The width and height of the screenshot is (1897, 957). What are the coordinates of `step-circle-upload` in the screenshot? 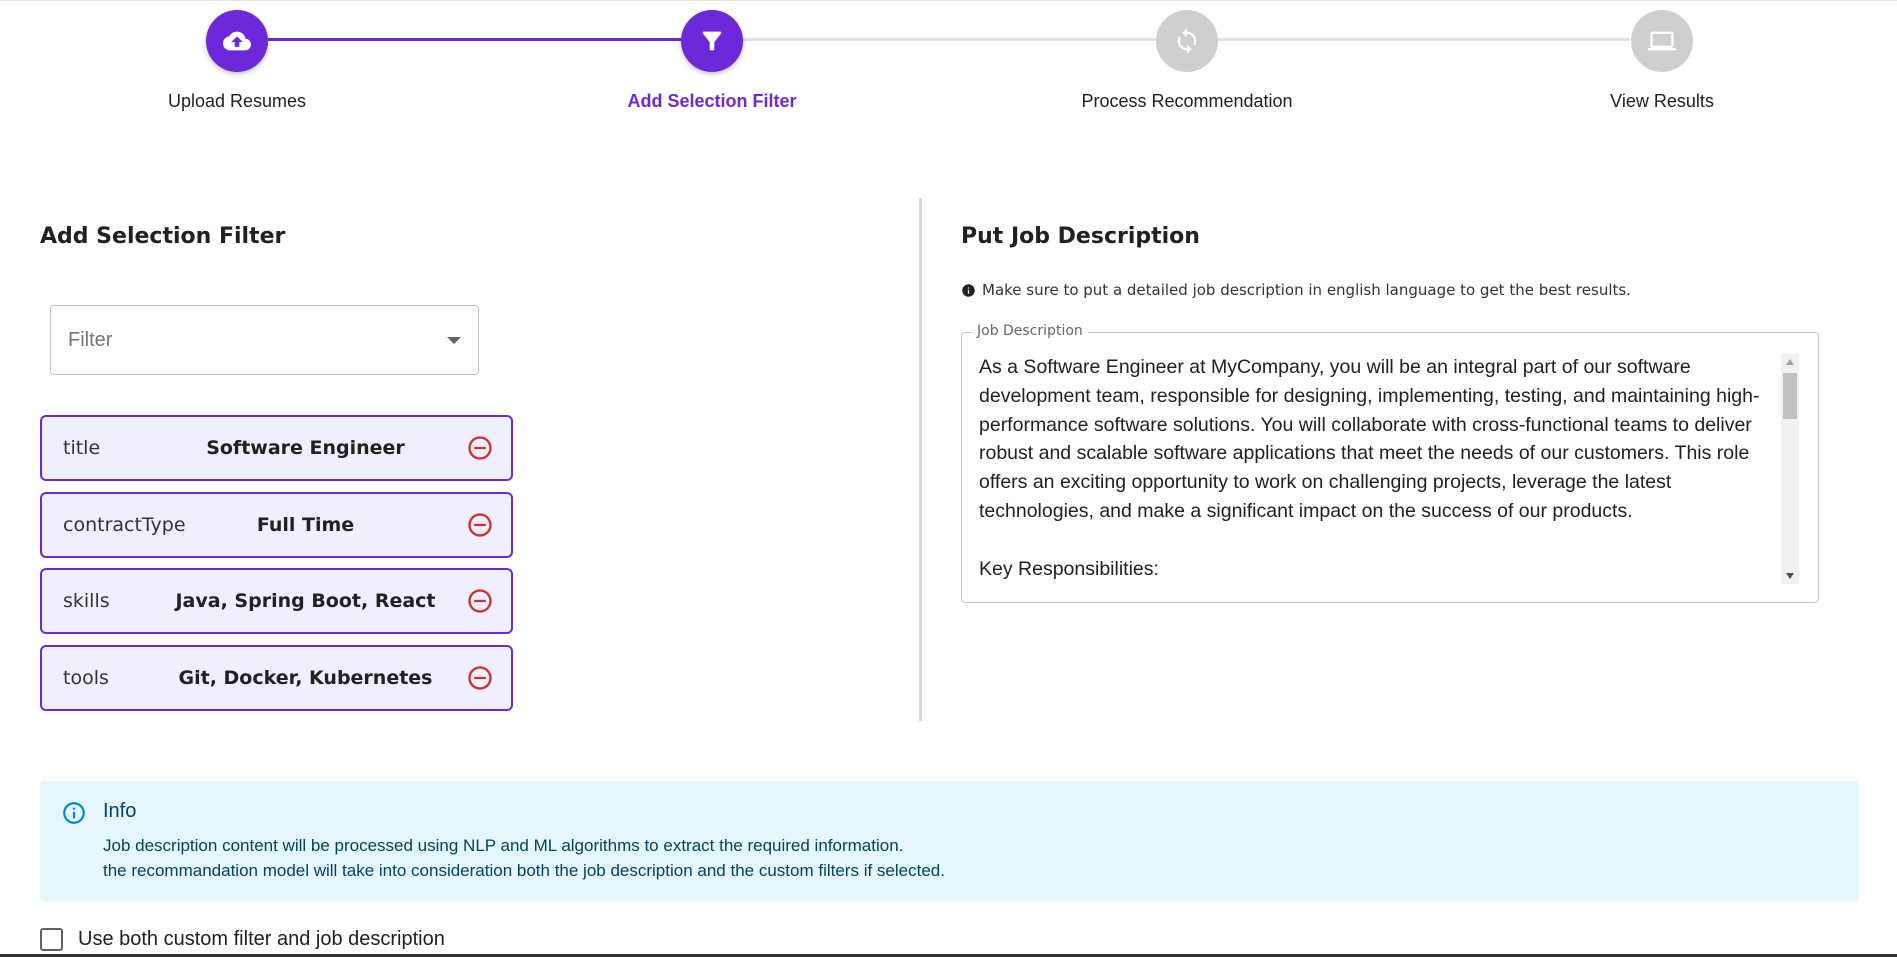 It's located at (237, 41).